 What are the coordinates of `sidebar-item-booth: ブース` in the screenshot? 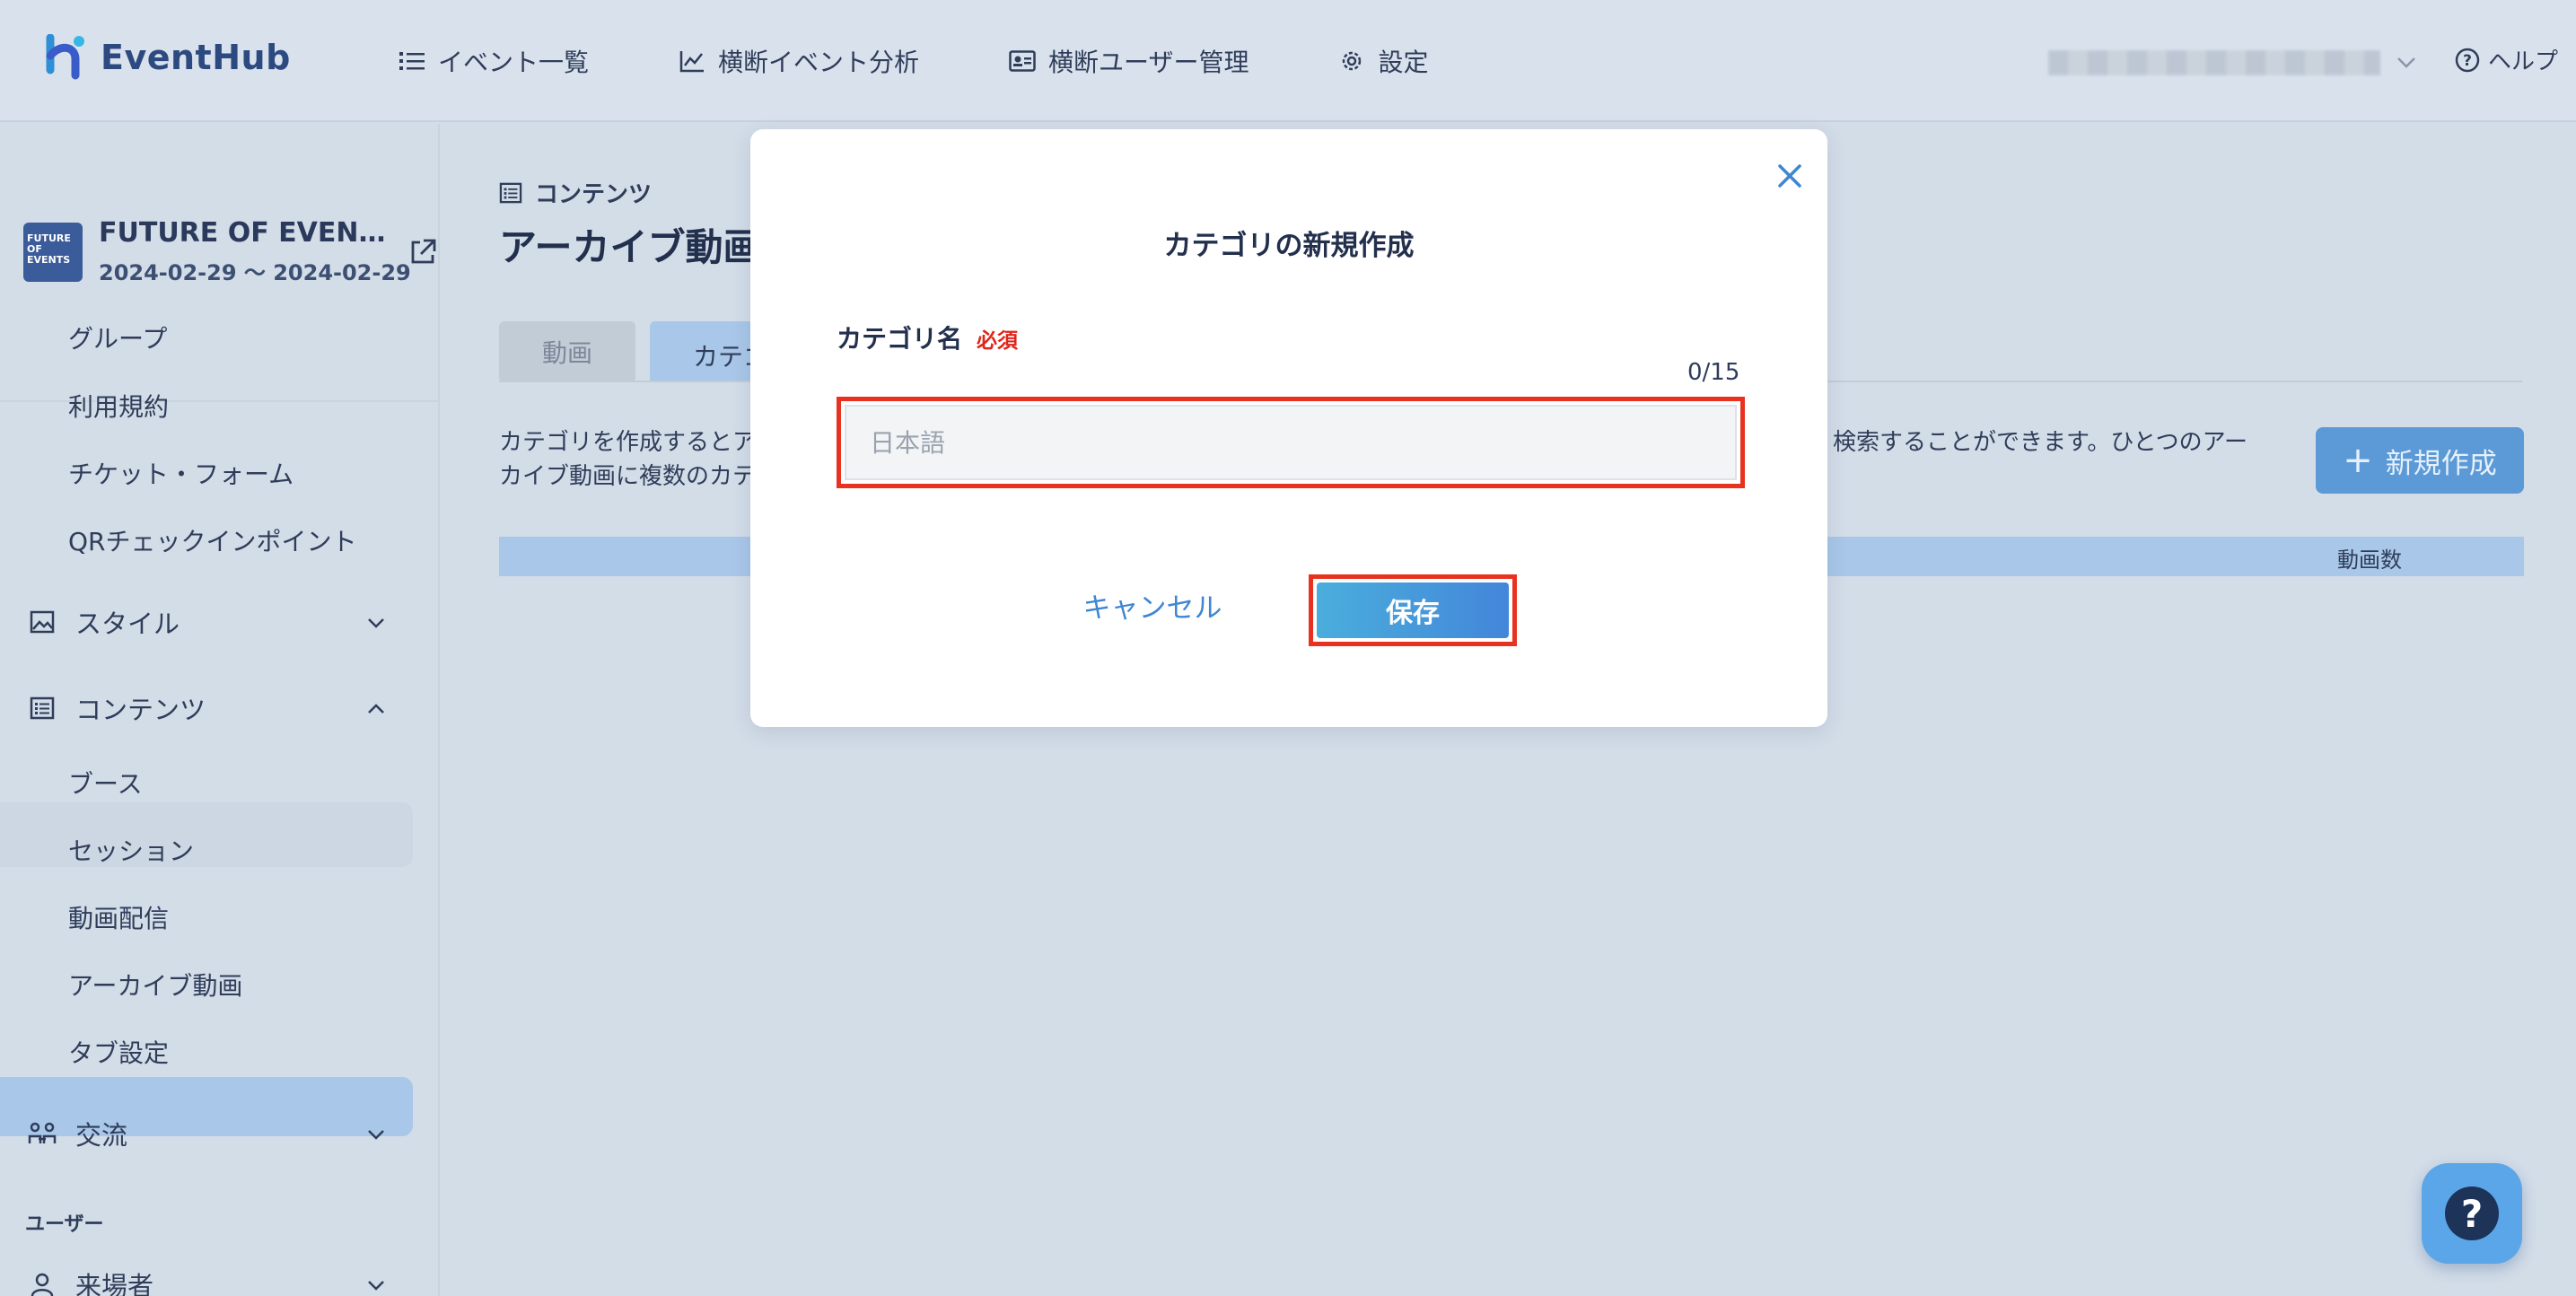 It's located at (105, 783).